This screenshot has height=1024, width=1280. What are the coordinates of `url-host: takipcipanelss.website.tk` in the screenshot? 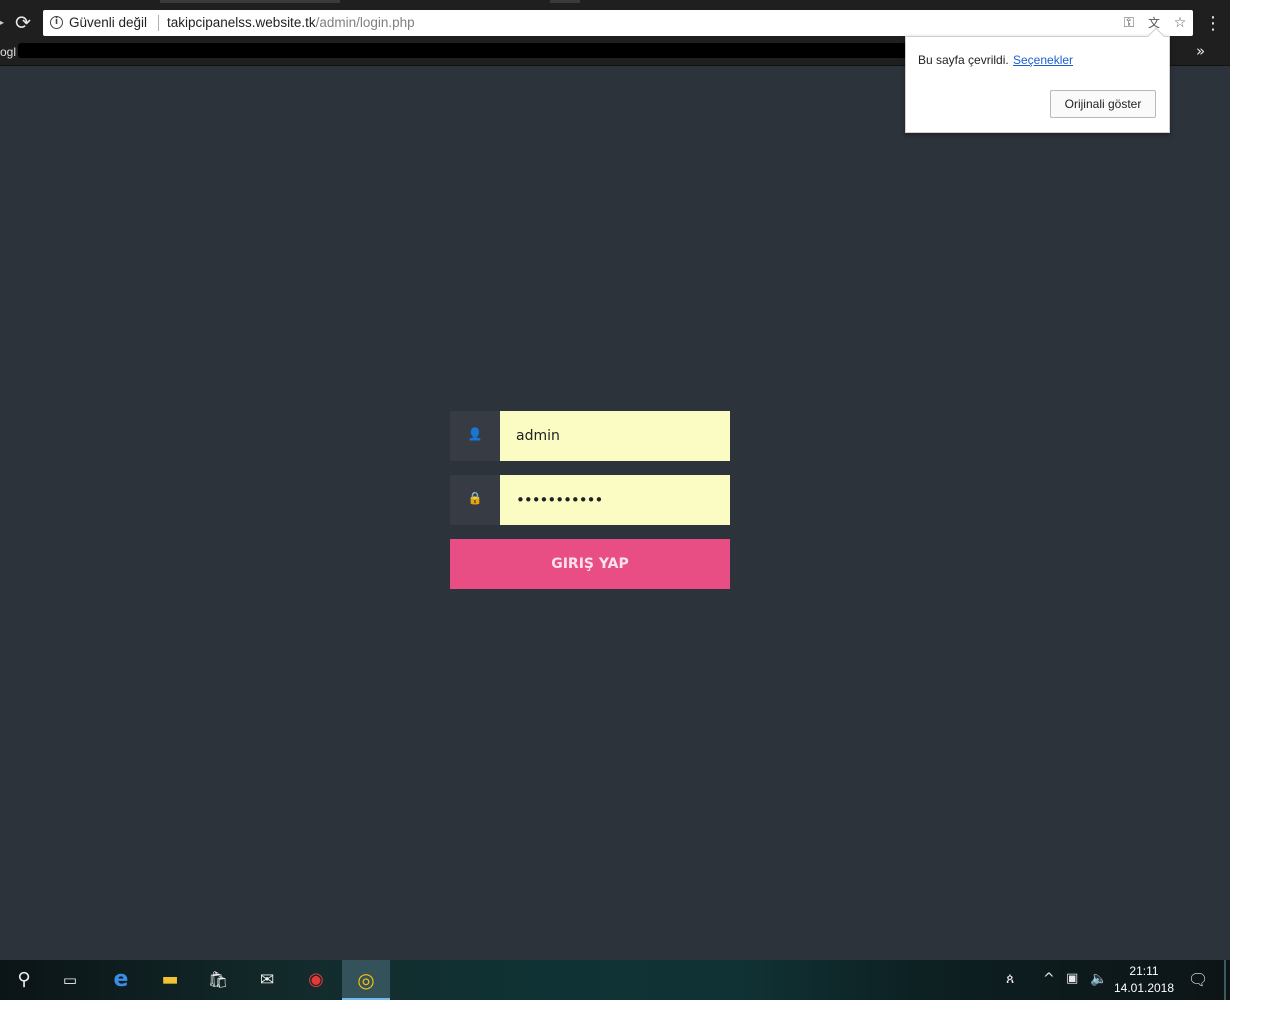 It's located at (241, 22).